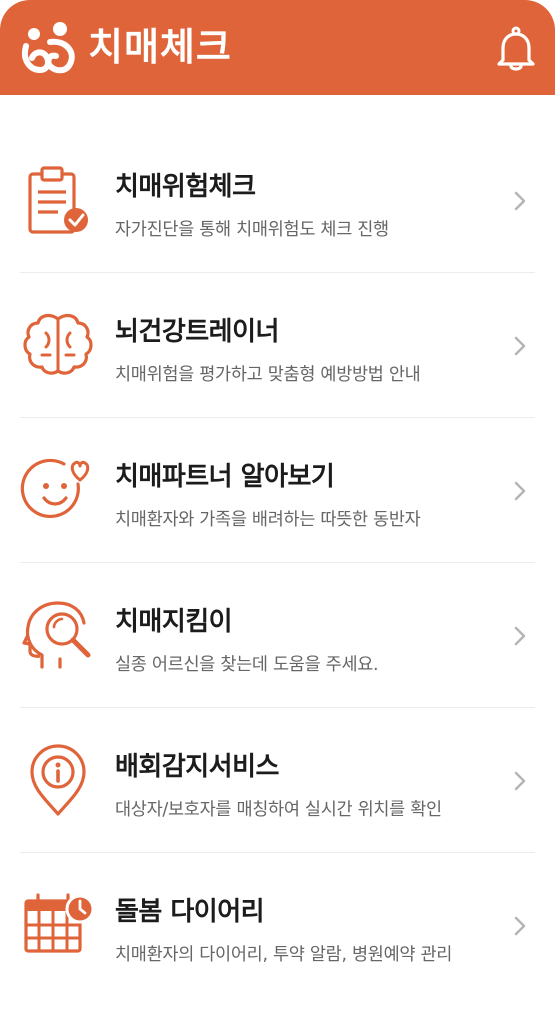 Image resolution: width=555 pixels, height=1028 pixels. I want to click on menu-item-dementia-partner: 치매파트너 알아보기 치매환자와 가족을 배려하는 따뜻한 동반자, so click(277, 490).